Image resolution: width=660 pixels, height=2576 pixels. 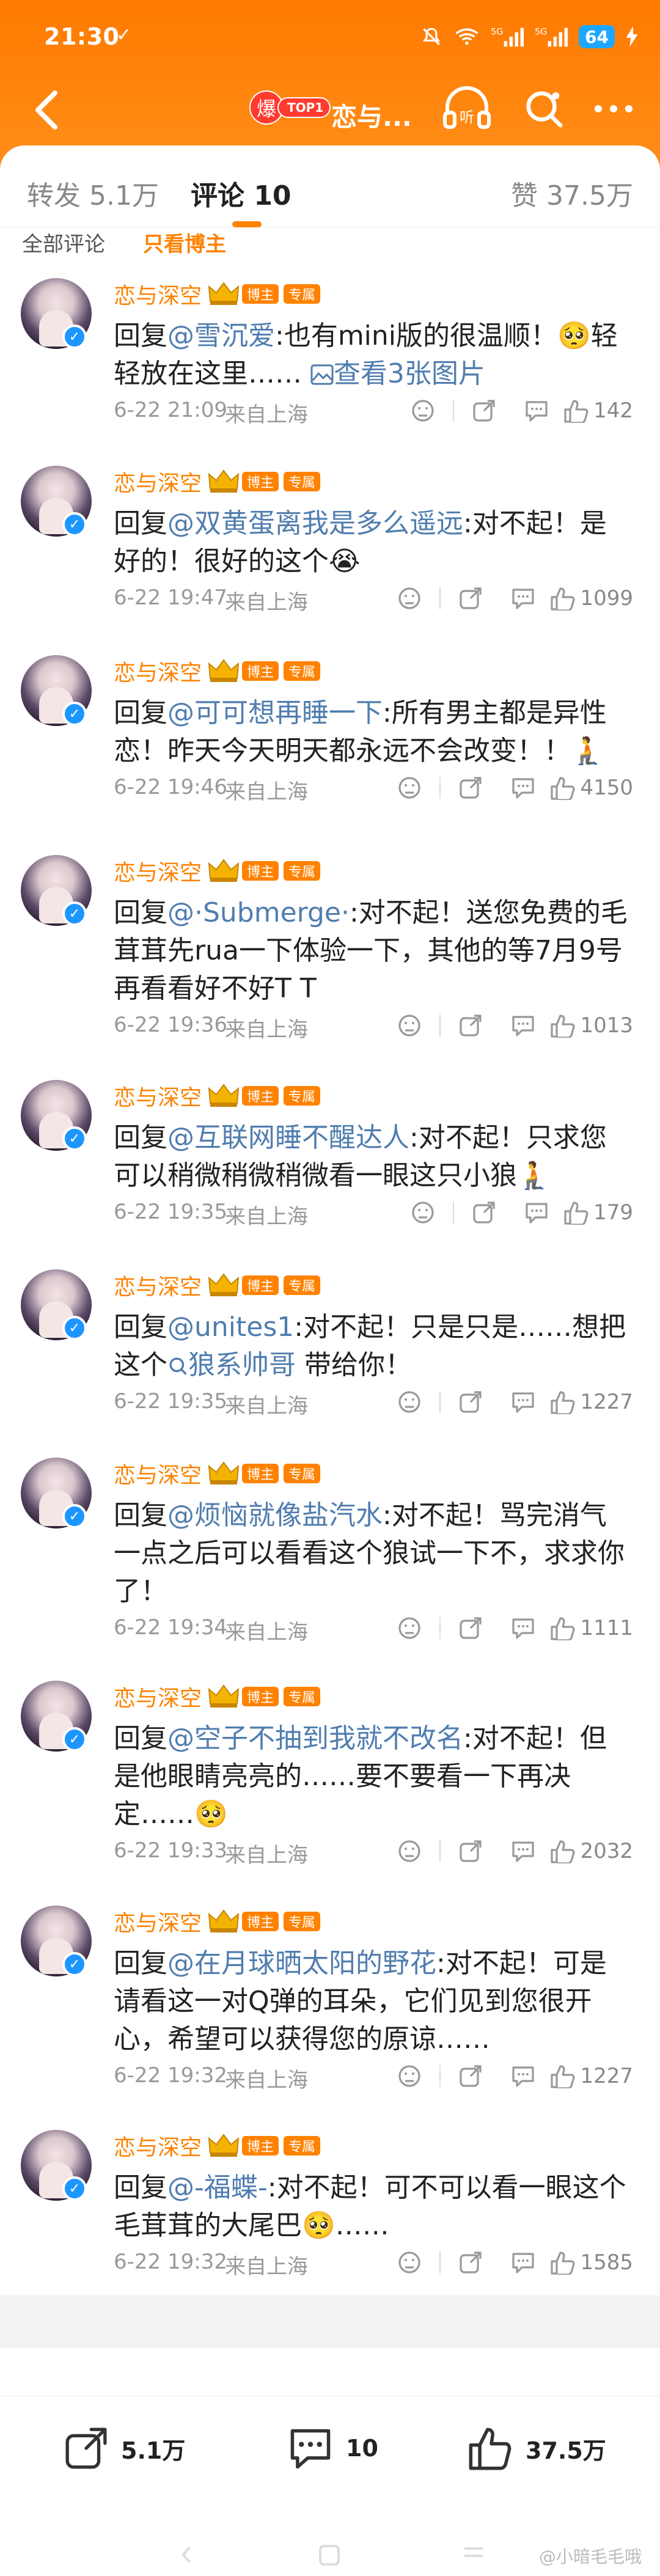 I want to click on tab-bar: 转发 5.1万 评论 10 赞 37.5万, so click(x=330, y=186).